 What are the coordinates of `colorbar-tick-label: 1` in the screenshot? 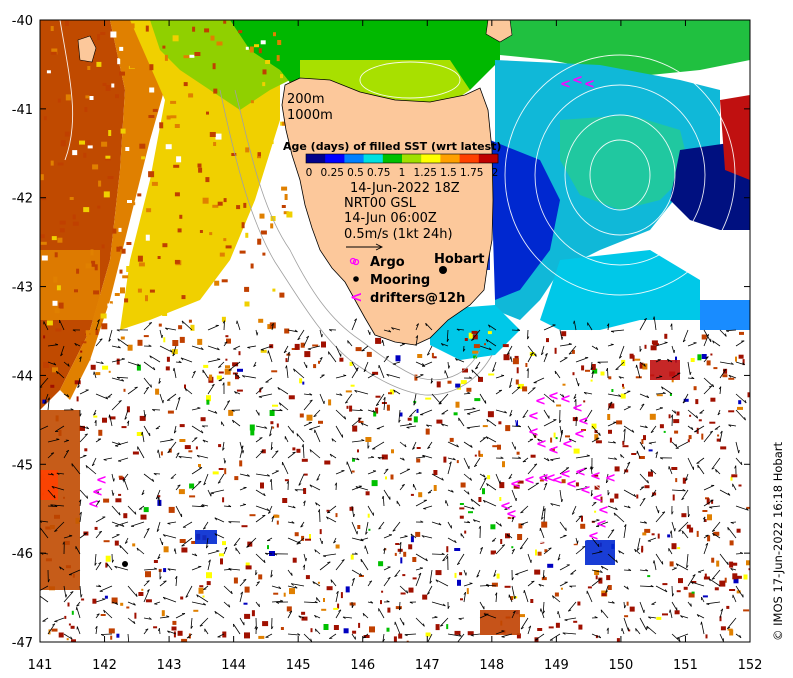 It's located at (402, 173).